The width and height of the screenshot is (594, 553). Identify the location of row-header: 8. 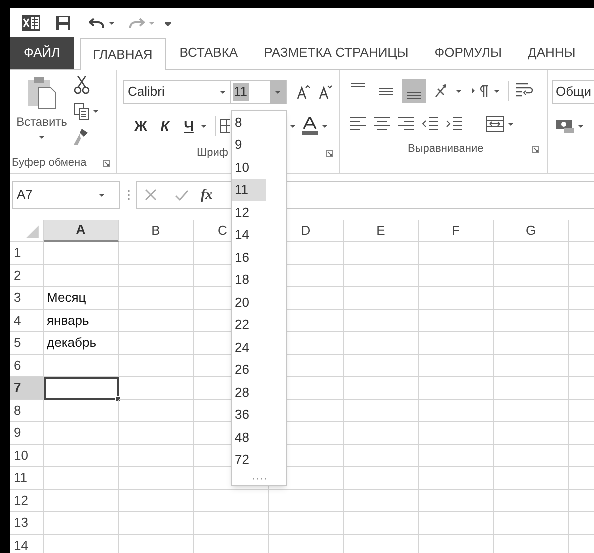
(27, 411).